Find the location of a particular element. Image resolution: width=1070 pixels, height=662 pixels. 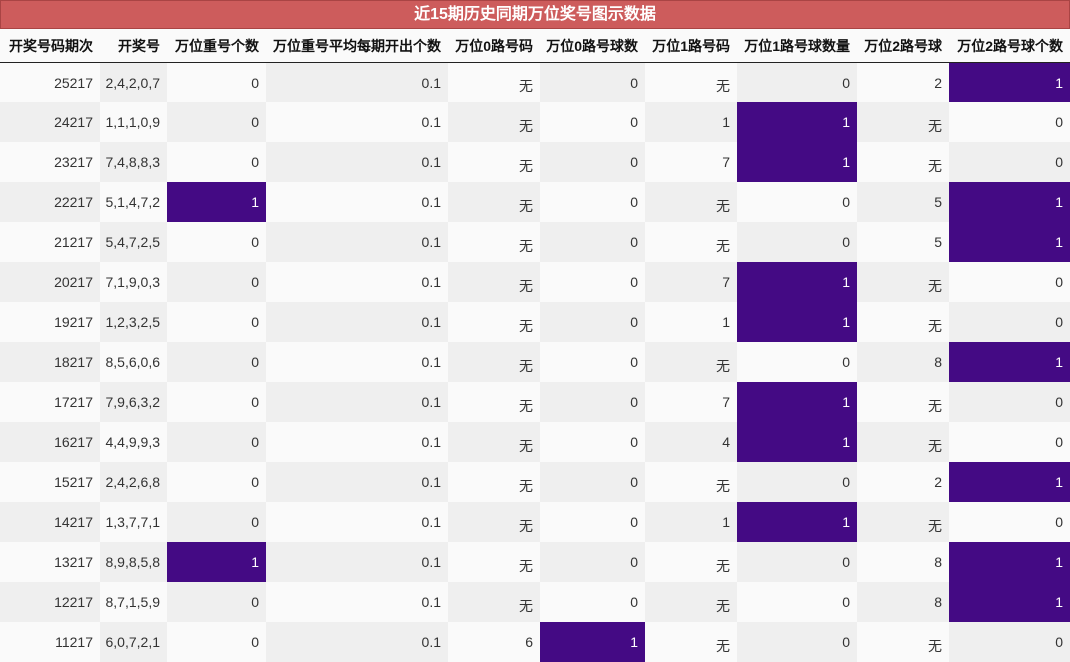

issue-cell: 19217 is located at coordinates (50, 322).